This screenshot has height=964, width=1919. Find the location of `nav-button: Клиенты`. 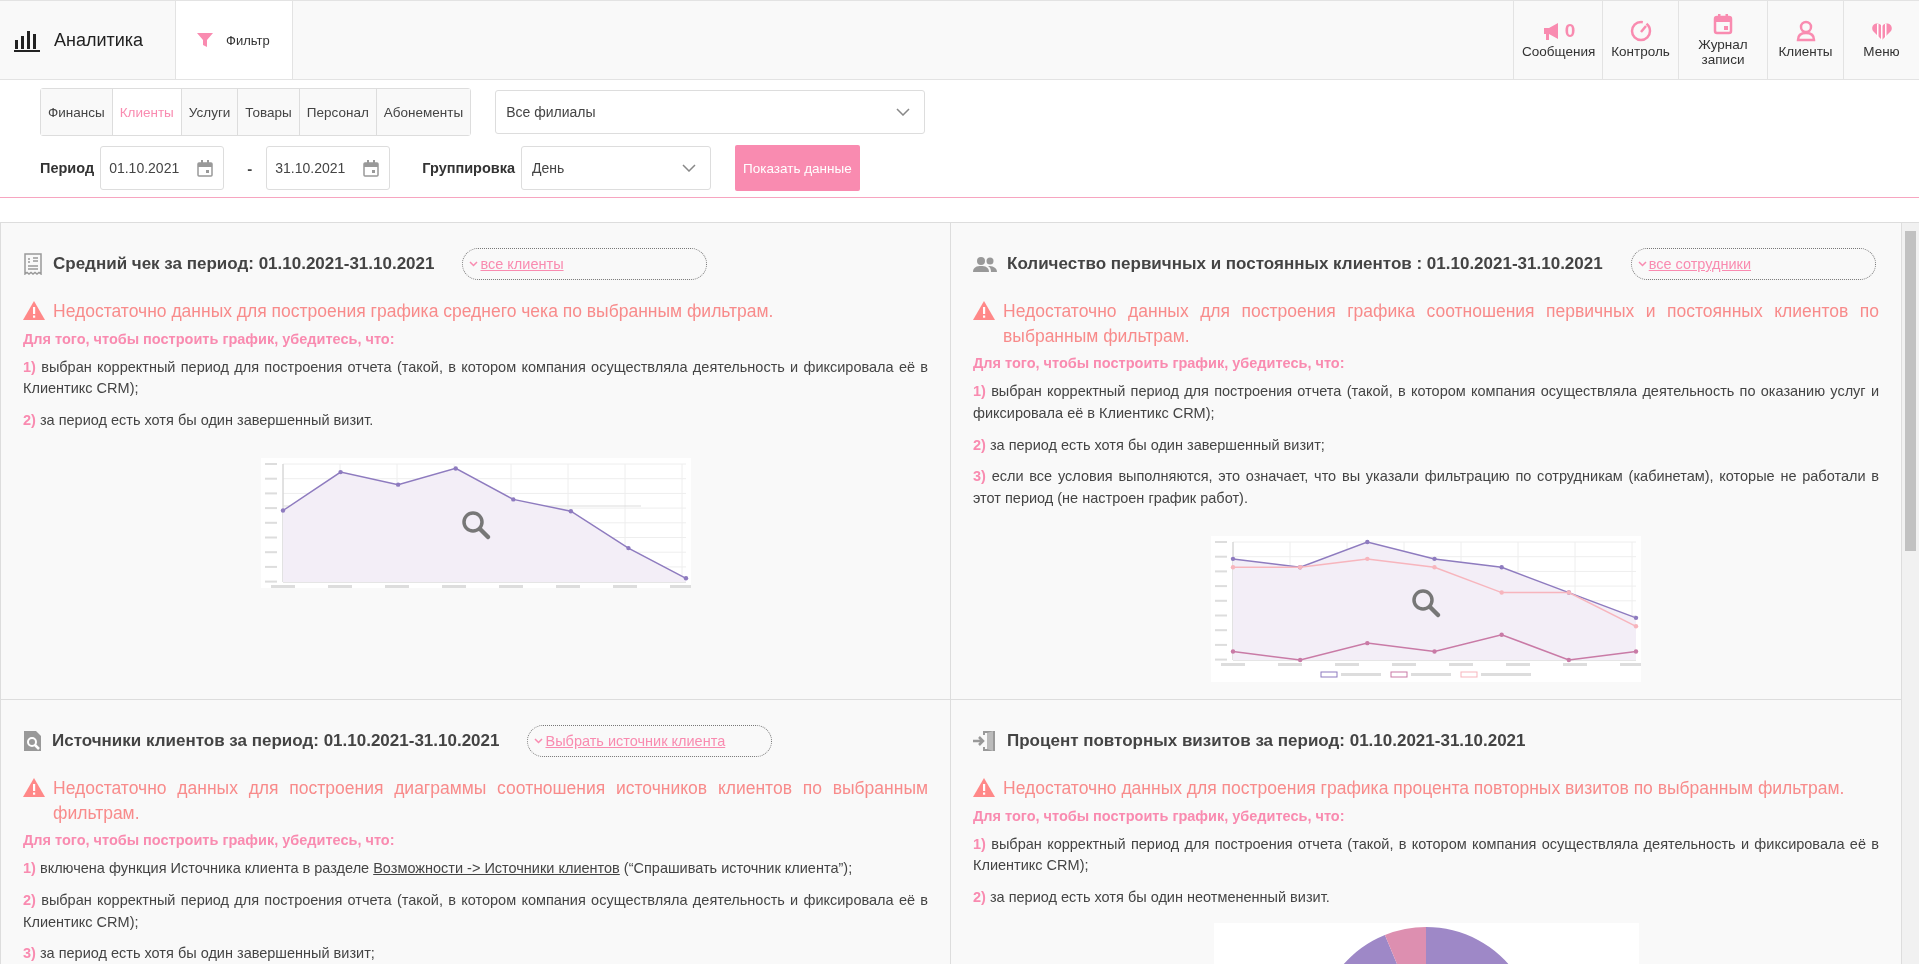

nav-button: Клиенты is located at coordinates (1805, 40).